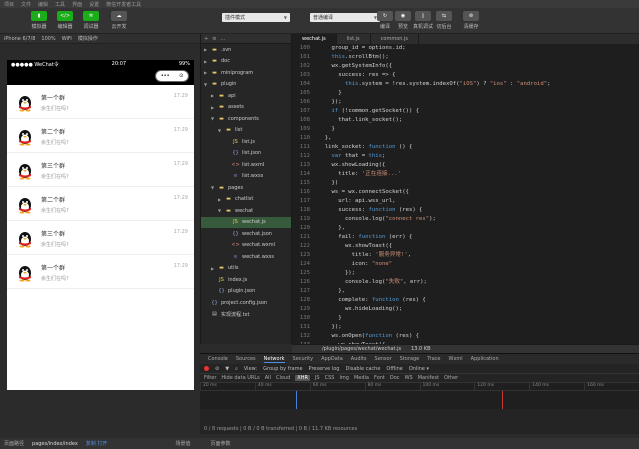  Describe the element at coordinates (227, 369) in the screenshot. I see `filter-icon: ▼` at that location.